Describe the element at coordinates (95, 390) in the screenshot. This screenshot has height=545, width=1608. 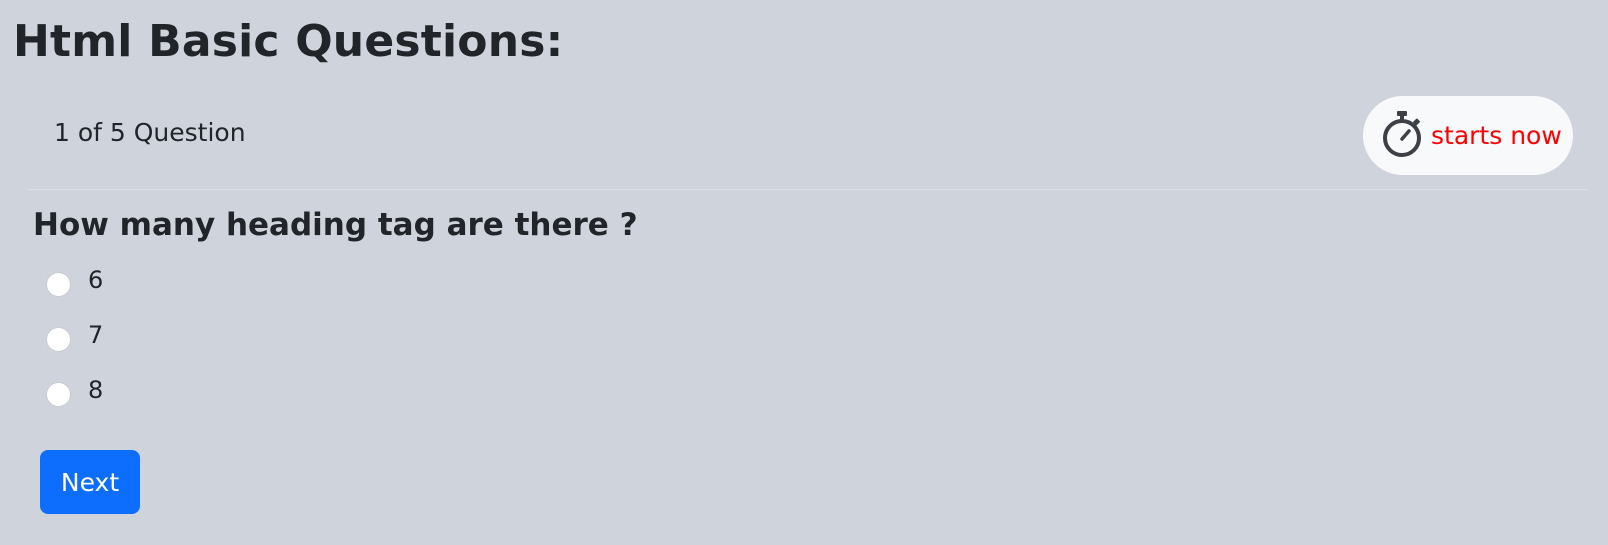
I see `answer-option-label: 8` at that location.